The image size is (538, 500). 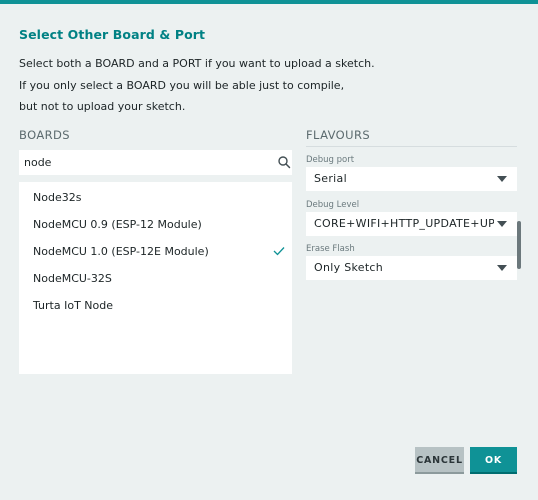 I want to click on board-item-label: NodeMCU 1.0 (ESP-12E Module), so click(x=121, y=251).